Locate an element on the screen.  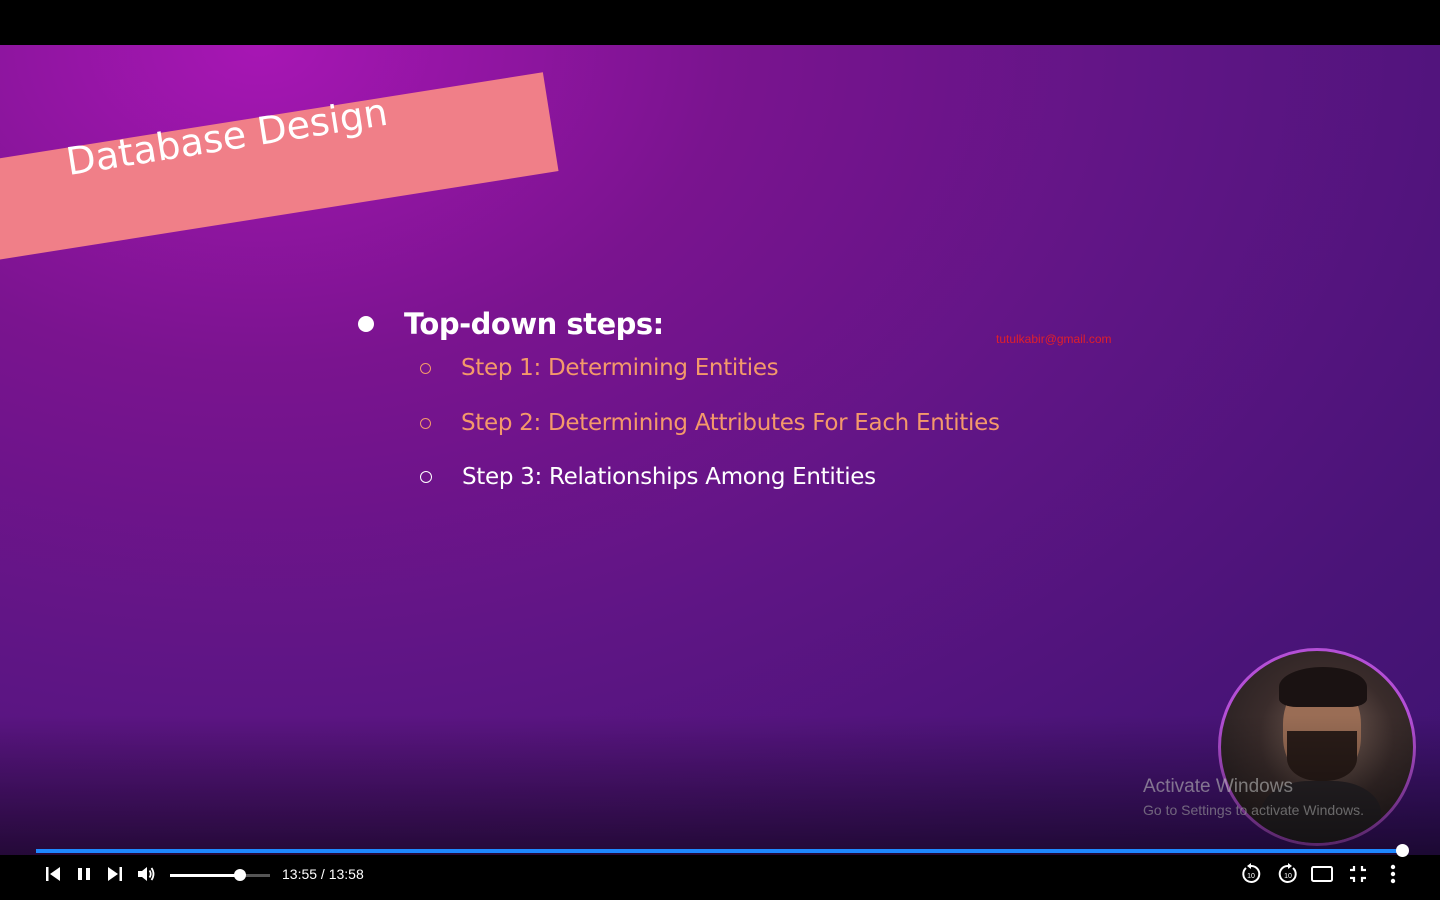
volume-knob is located at coordinates (240, 875).